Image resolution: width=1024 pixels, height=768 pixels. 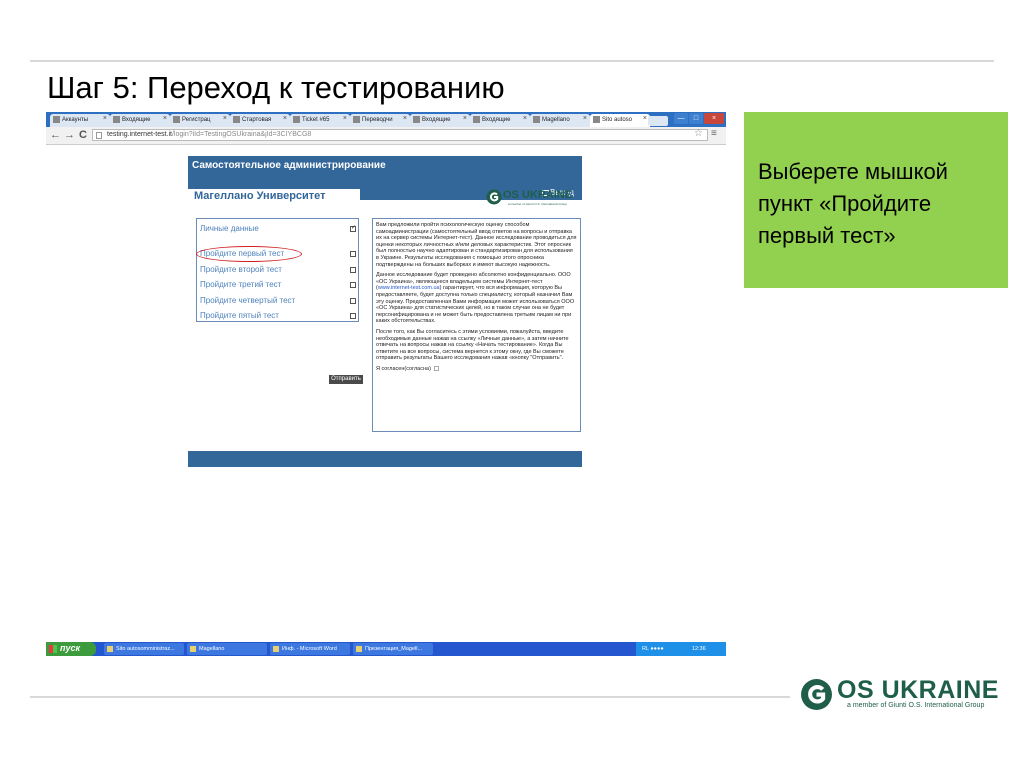 I want to click on windows-flag-icon, so click(x=53, y=649).